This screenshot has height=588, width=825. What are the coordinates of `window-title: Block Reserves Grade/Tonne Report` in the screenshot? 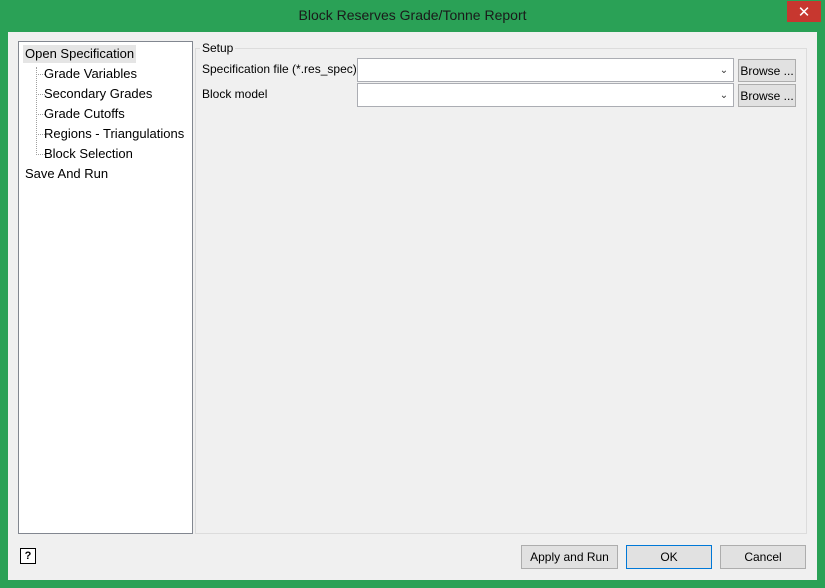 It's located at (412, 15).